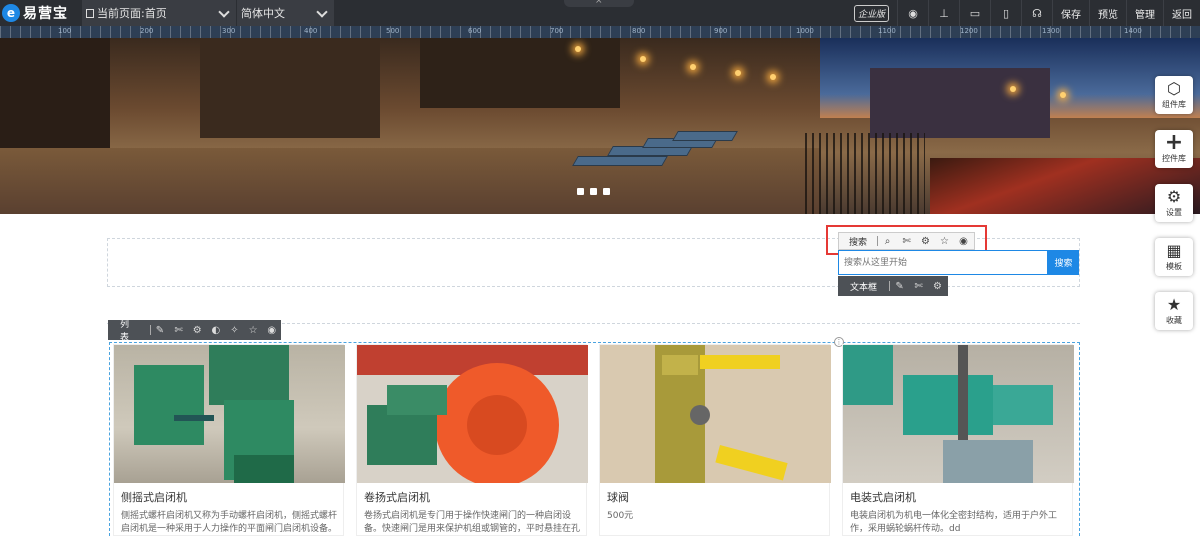  What do you see at coordinates (954, 522) in the screenshot?
I see `product-desc: 电装启闭机为机电一体化全密封结构，适用于户外工作，采用蜗轮蜗杆传动。dd` at bounding box center [954, 522].